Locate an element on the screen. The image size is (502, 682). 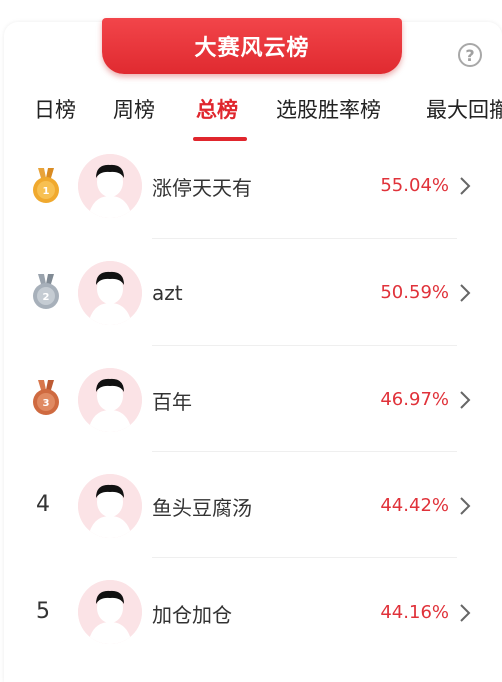
help-icon: ? is located at coordinates (470, 55).